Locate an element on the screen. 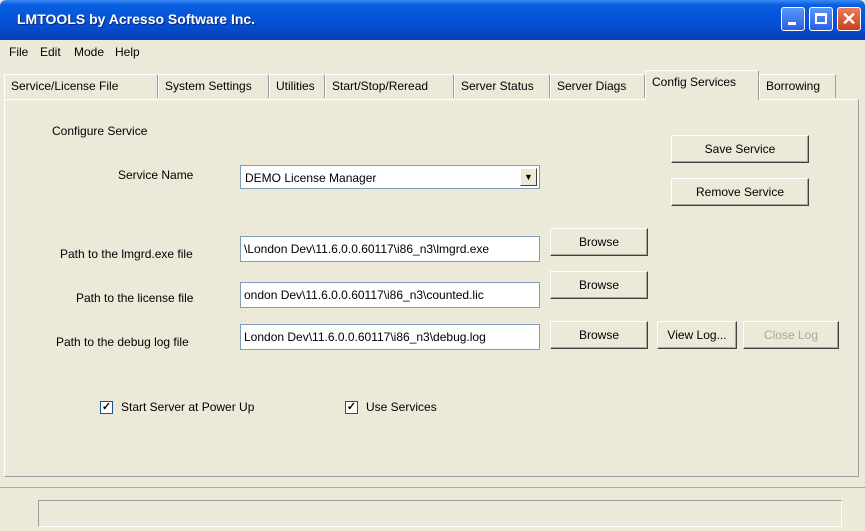 The width and height of the screenshot is (865, 531). menu-bar: File Edit Mode Help is located at coordinates (432, 51).